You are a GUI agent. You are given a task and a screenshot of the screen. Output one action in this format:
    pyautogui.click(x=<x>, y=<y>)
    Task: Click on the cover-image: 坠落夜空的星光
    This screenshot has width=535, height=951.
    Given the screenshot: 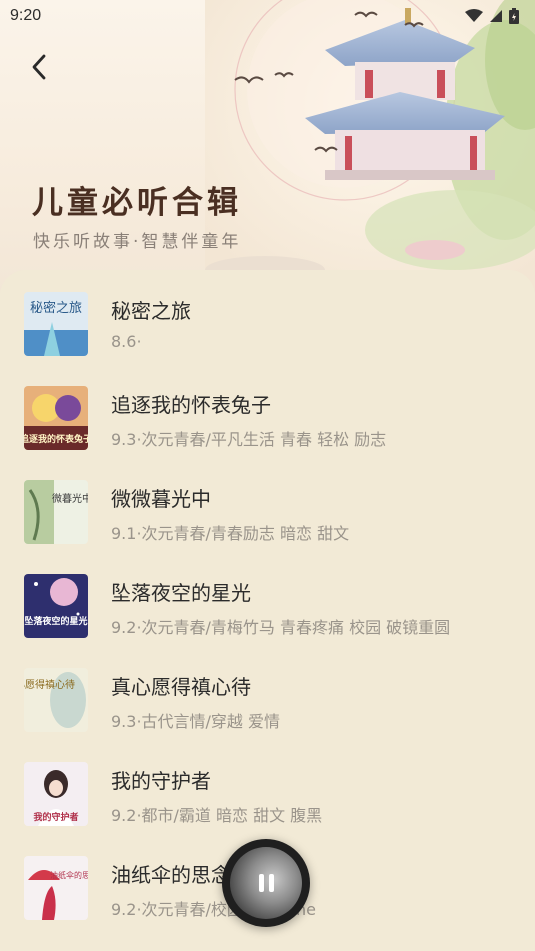 What is the action you would take?
    pyautogui.click(x=56, y=606)
    